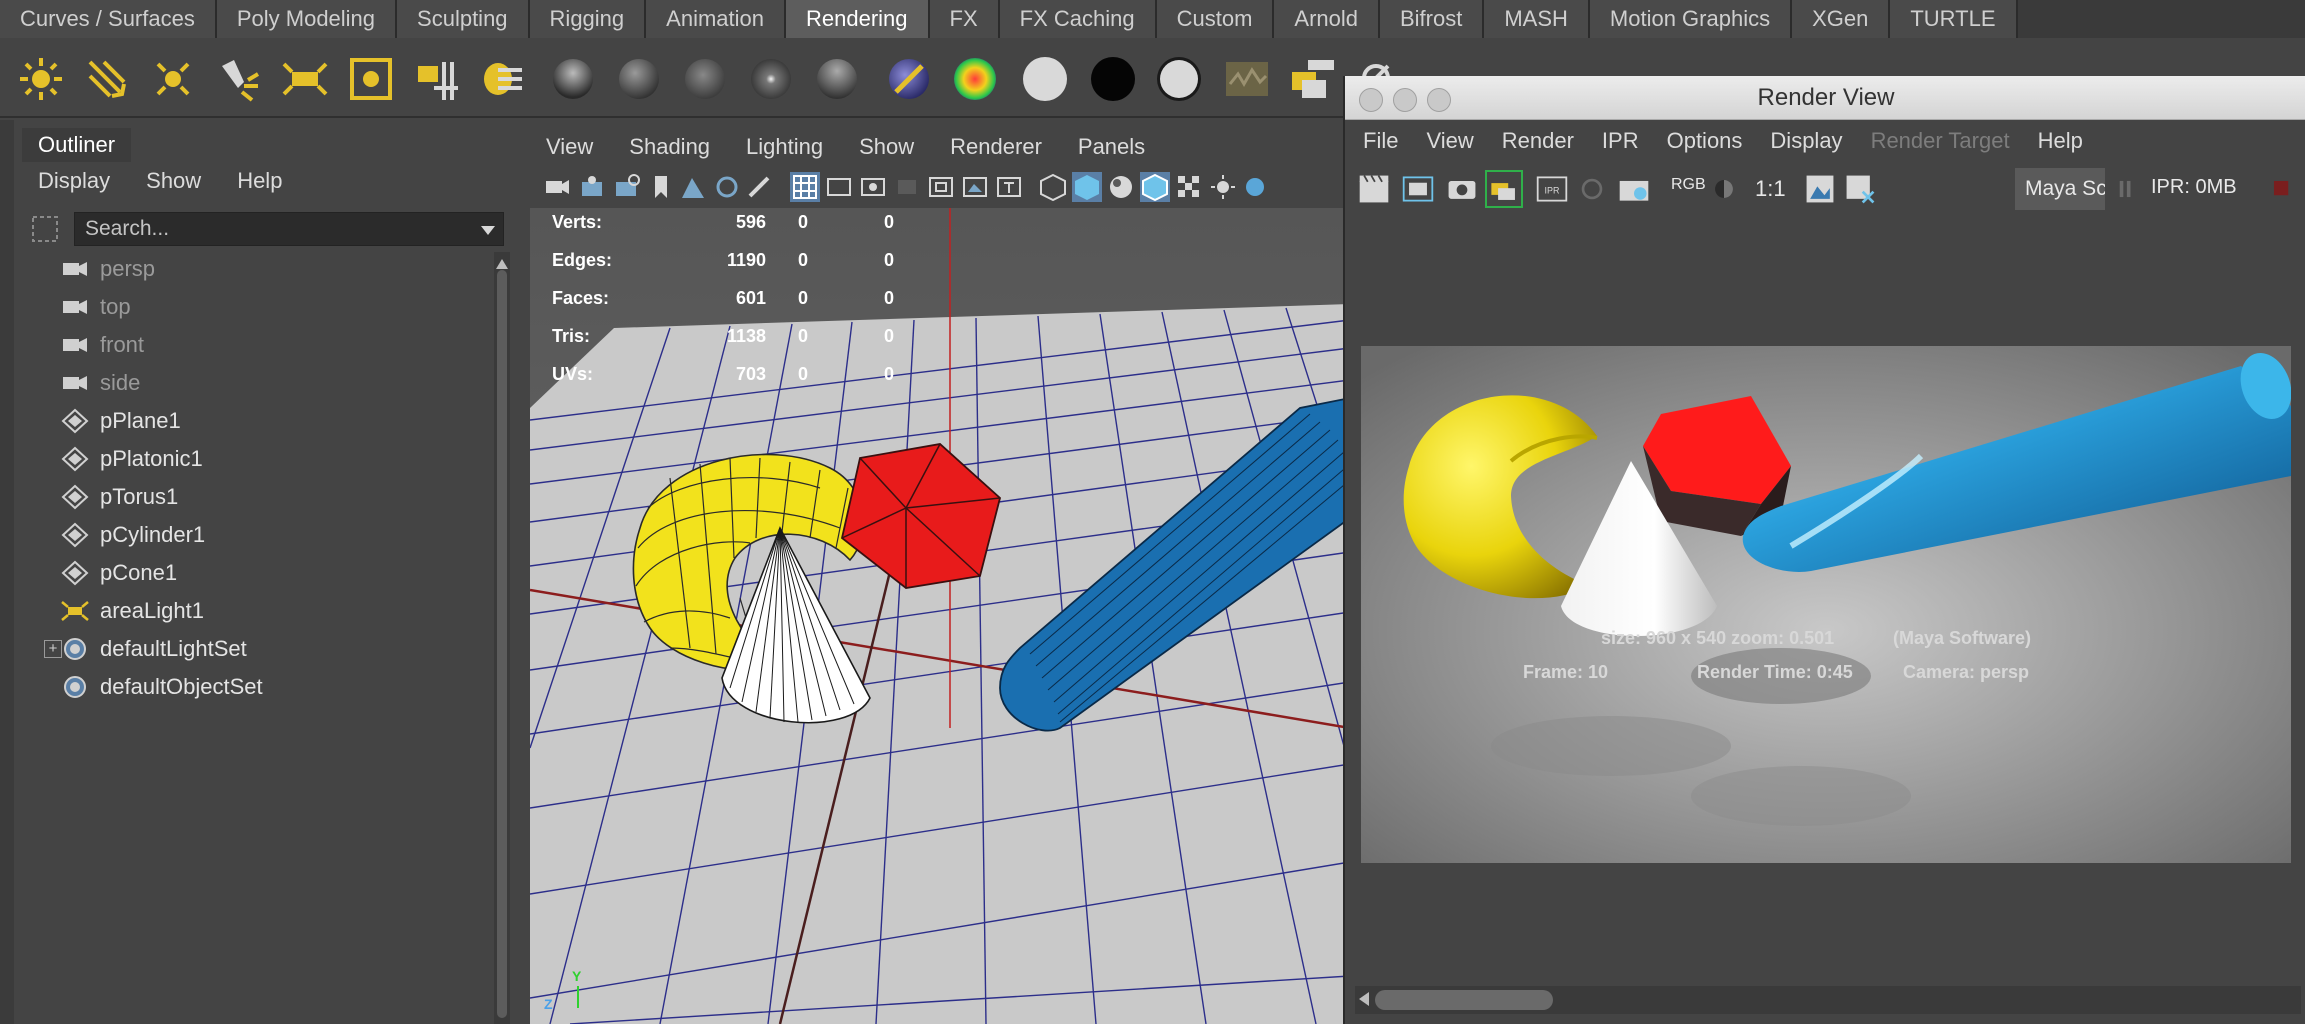 This screenshot has width=2305, height=1024. What do you see at coordinates (275, 573) in the screenshot?
I see `outliner-item-pcone1: pCone1` at bounding box center [275, 573].